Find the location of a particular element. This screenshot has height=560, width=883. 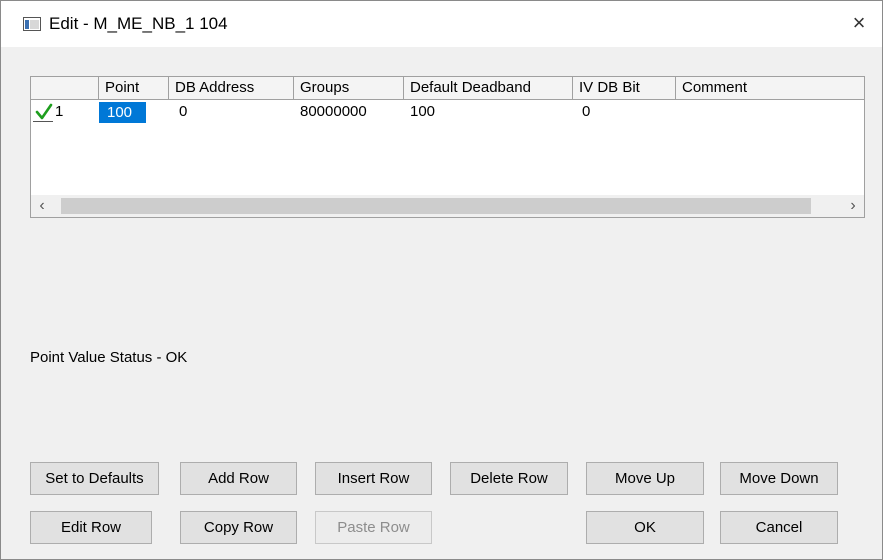

column-header-default-deadband: Default Deadband is located at coordinates (488, 88).